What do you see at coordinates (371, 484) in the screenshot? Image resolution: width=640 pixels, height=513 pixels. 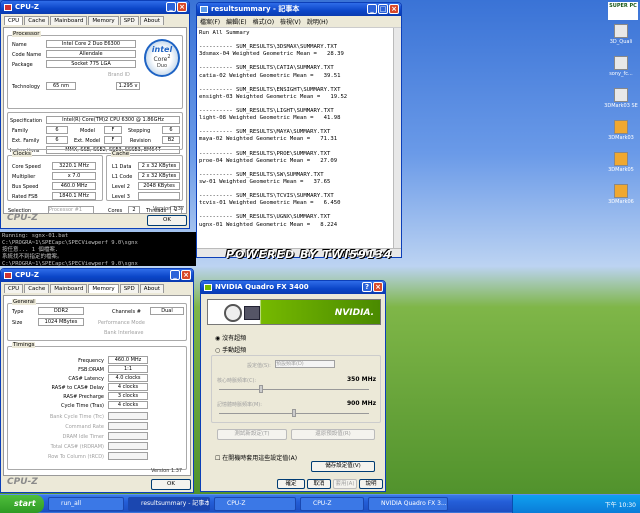 I see `help-button: 說明` at bounding box center [371, 484].